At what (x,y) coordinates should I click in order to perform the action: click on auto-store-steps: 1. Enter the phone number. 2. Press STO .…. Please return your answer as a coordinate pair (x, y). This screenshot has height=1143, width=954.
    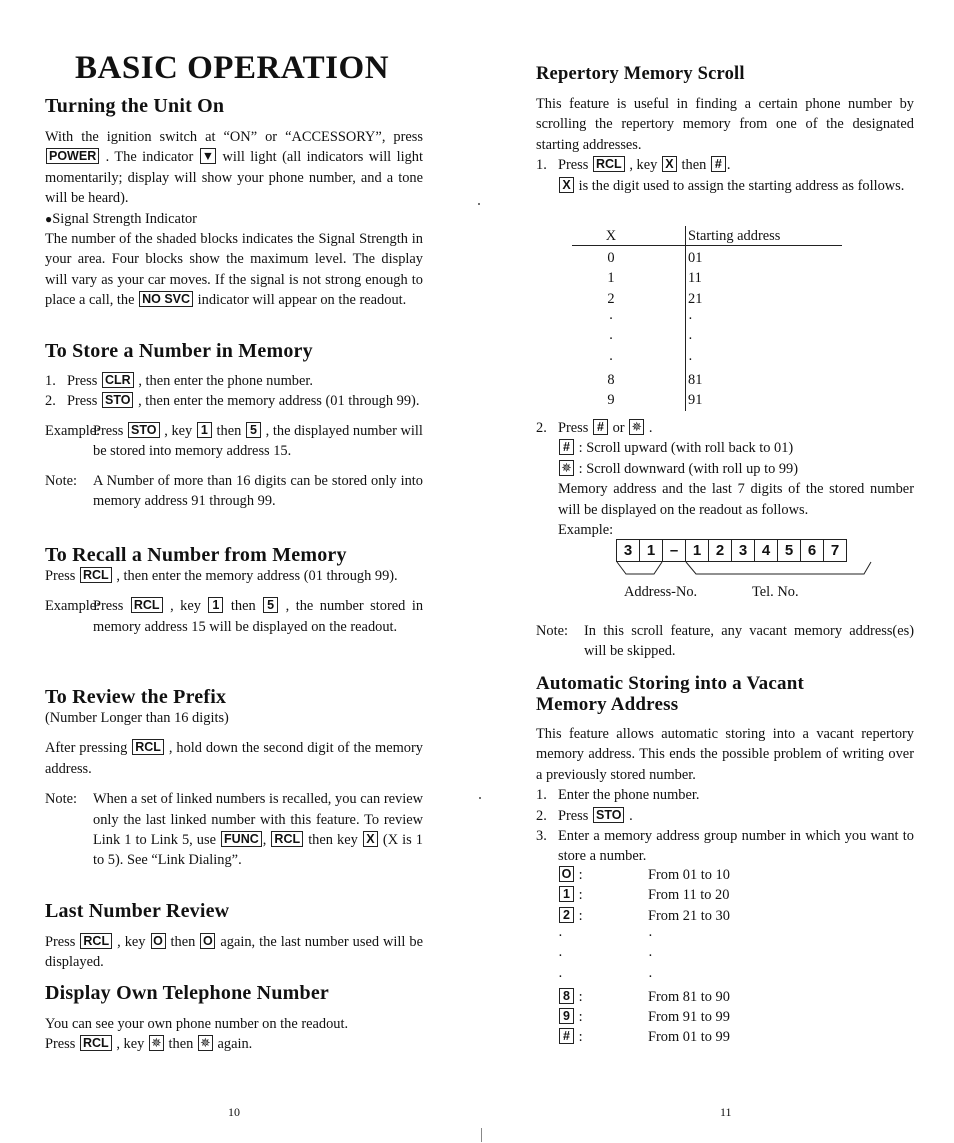
    Looking at the image, I should click on (725, 826).